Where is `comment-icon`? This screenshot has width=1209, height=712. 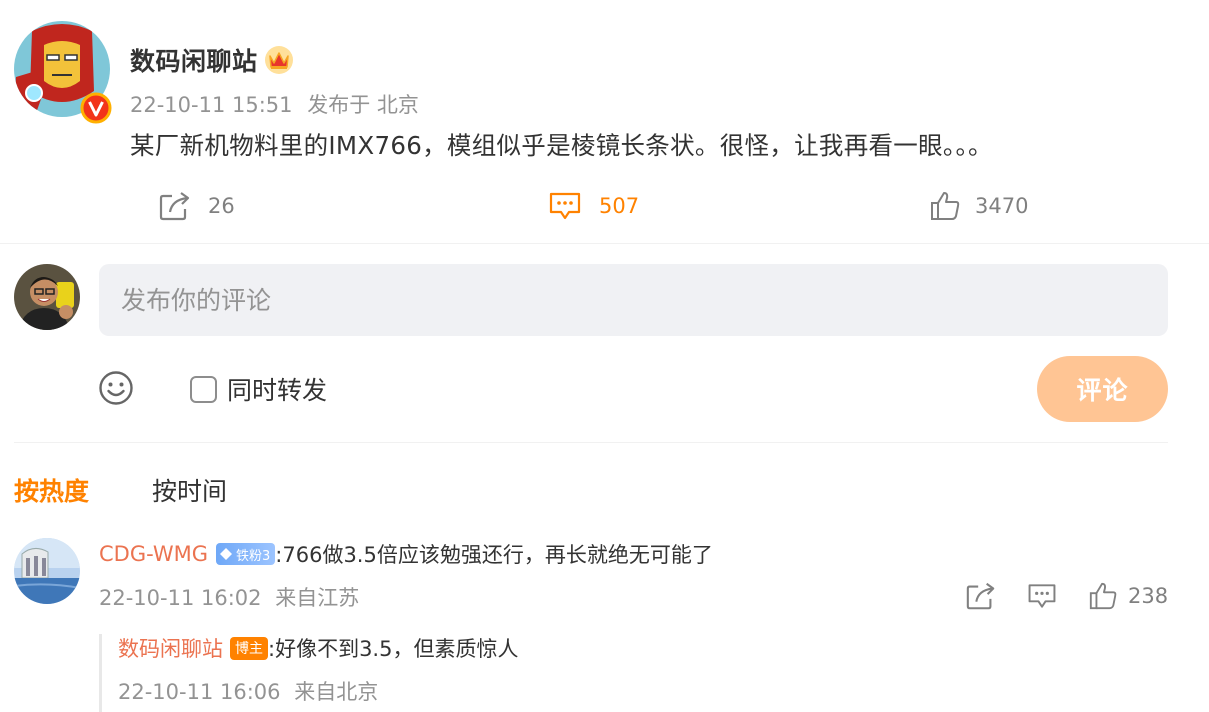
comment-icon is located at coordinates (565, 206).